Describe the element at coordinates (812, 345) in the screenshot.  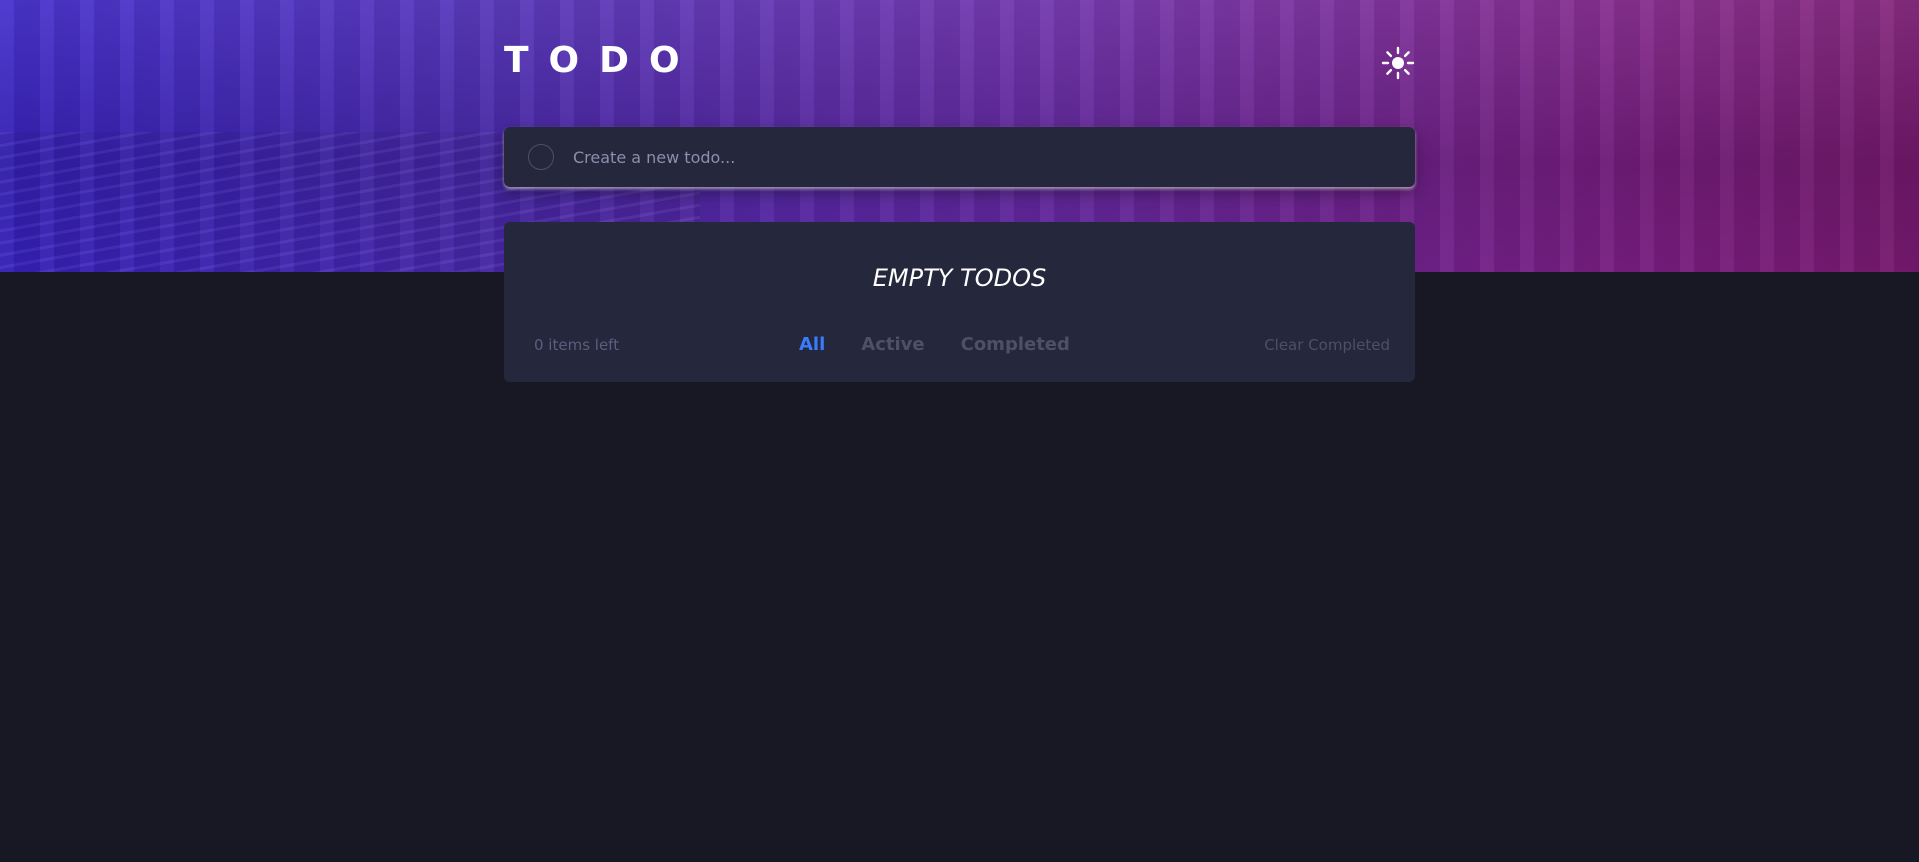
I see `filter-all-button: All` at that location.